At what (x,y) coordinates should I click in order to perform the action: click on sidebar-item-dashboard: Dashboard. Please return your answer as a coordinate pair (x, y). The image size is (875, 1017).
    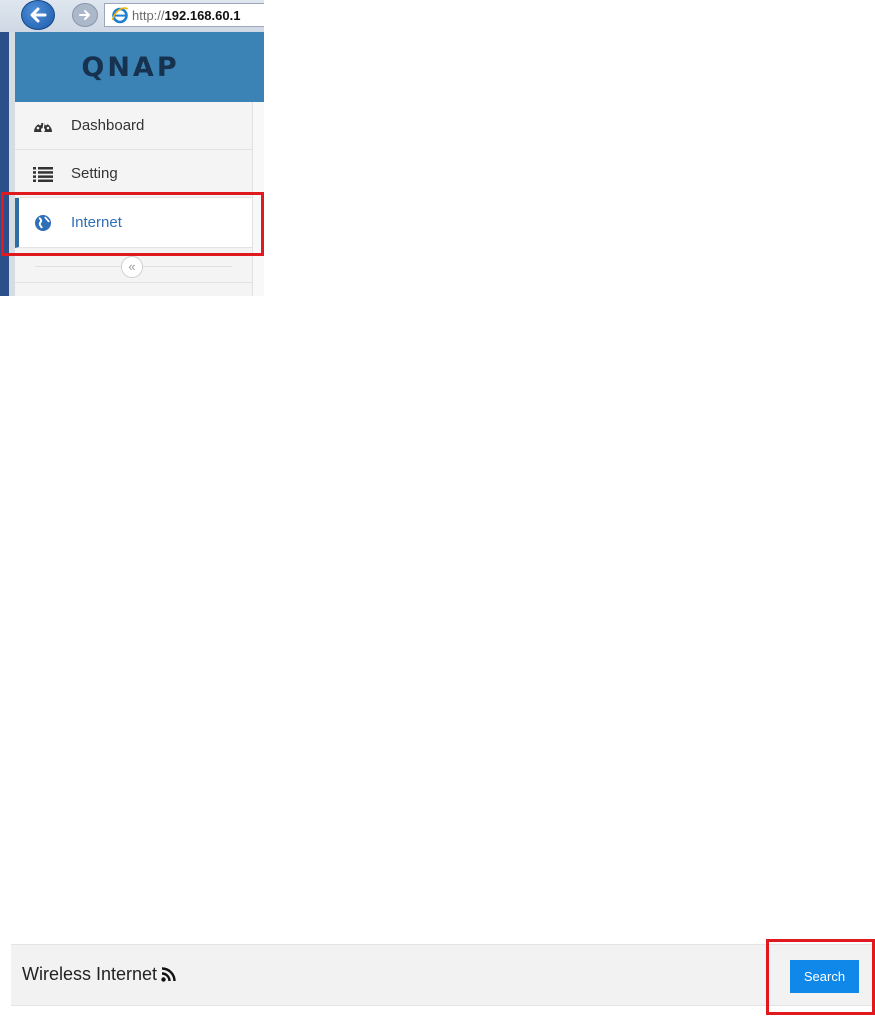
    Looking at the image, I should click on (133, 126).